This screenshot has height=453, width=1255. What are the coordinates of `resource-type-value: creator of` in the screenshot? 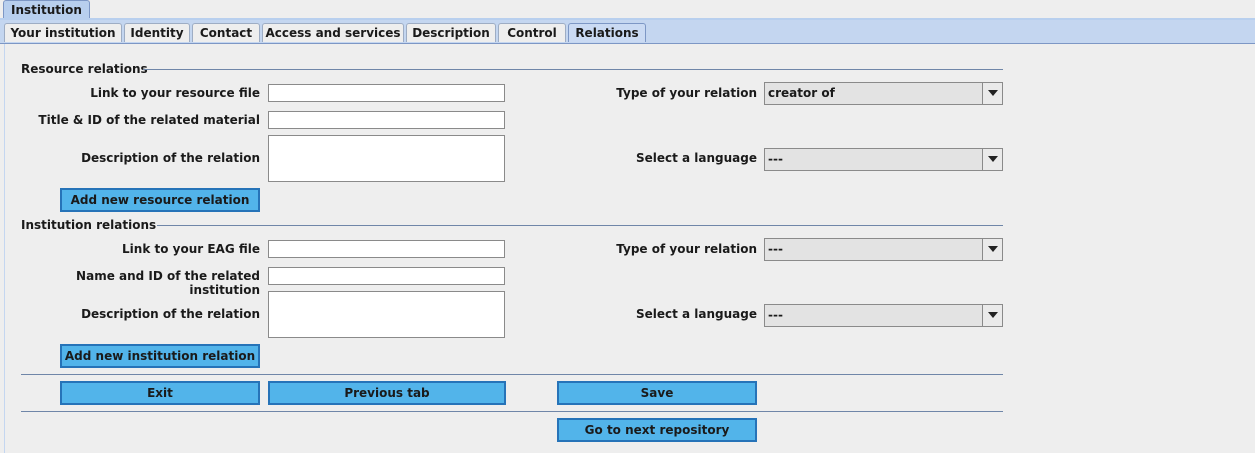 It's located at (801, 93).